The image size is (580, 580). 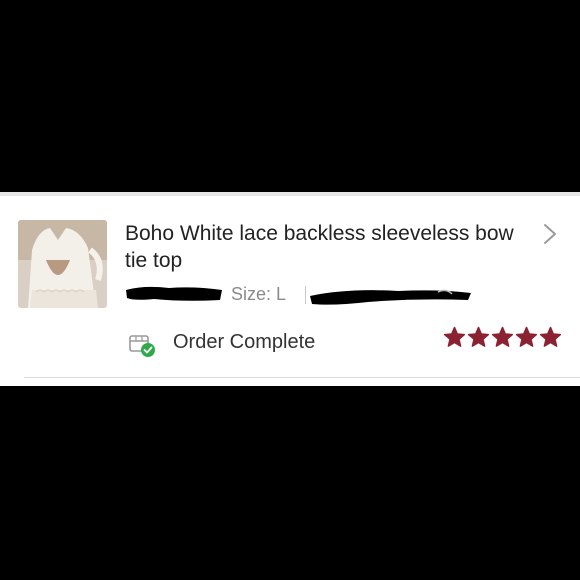 I want to click on chevron-right-icon, so click(x=550, y=234).